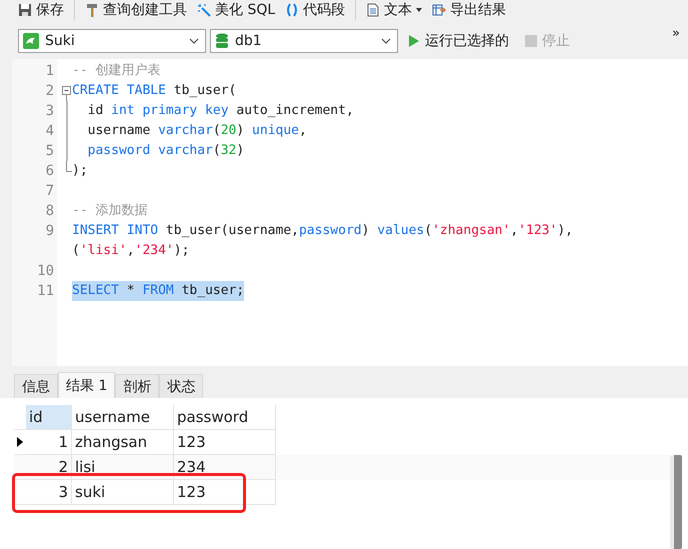  Describe the element at coordinates (49, 91) in the screenshot. I see `line-number: 2` at that location.